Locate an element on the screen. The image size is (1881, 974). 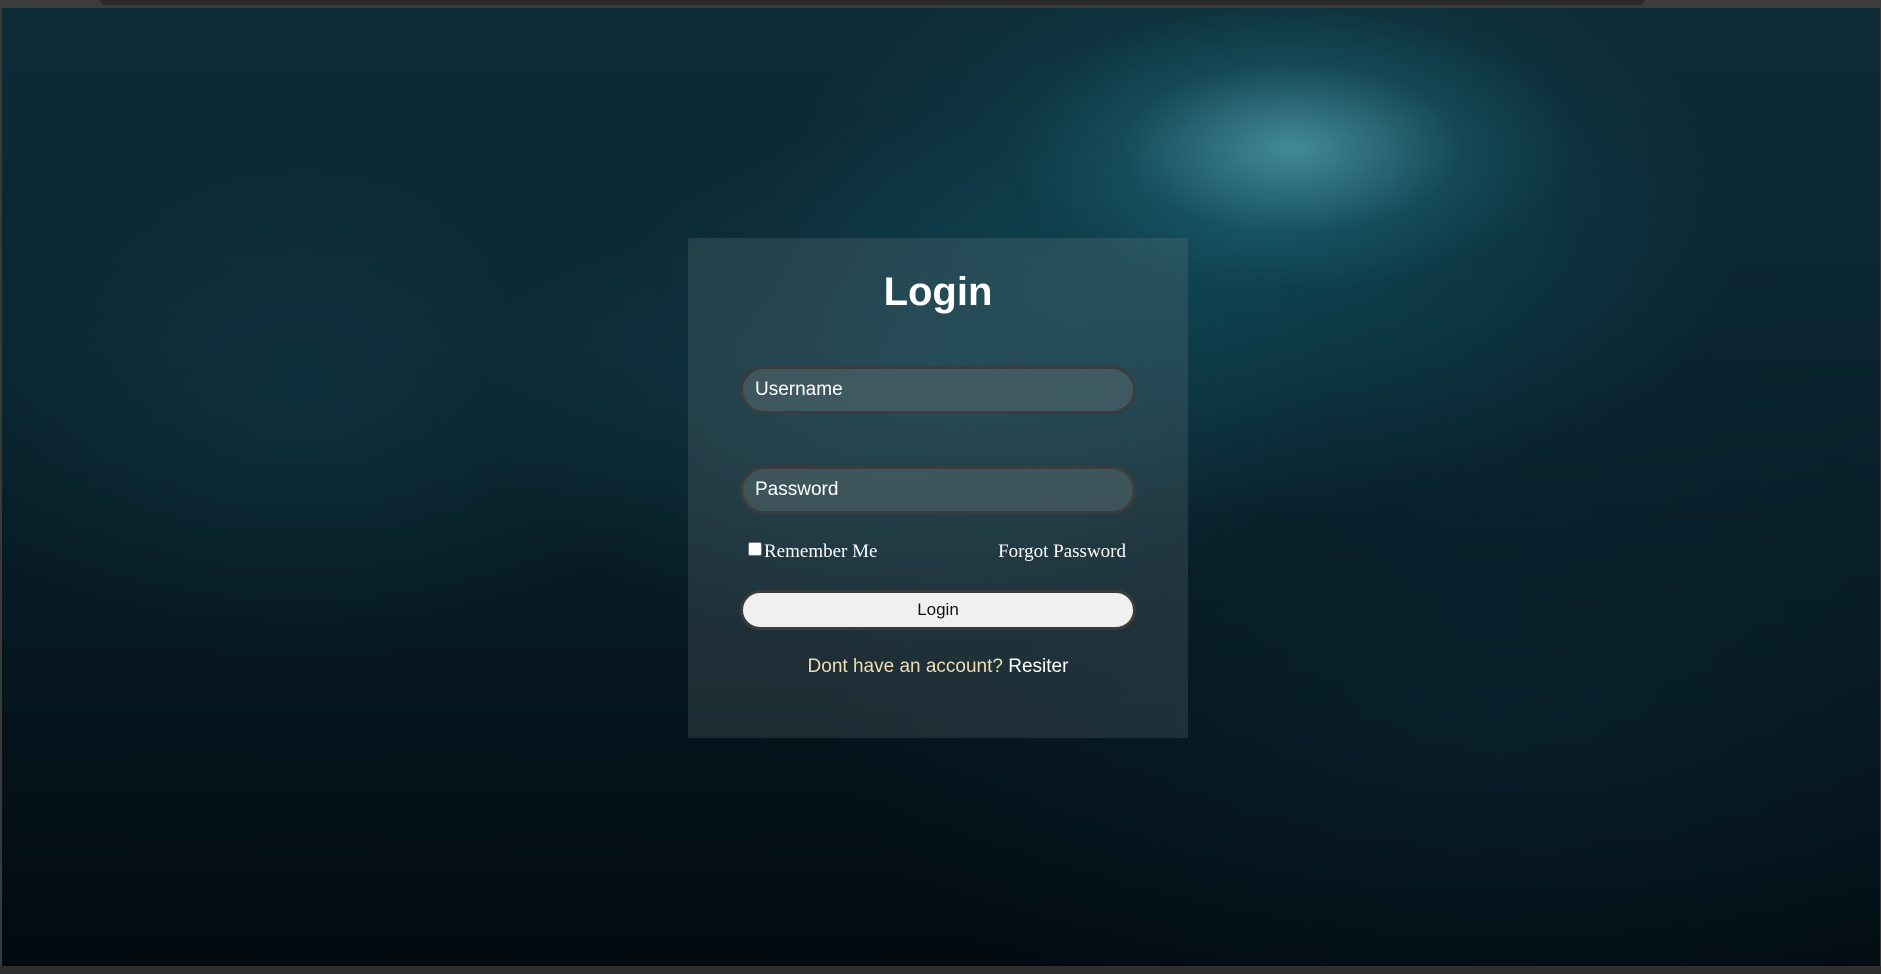
window-bottom-edge is located at coordinates (940, 970).